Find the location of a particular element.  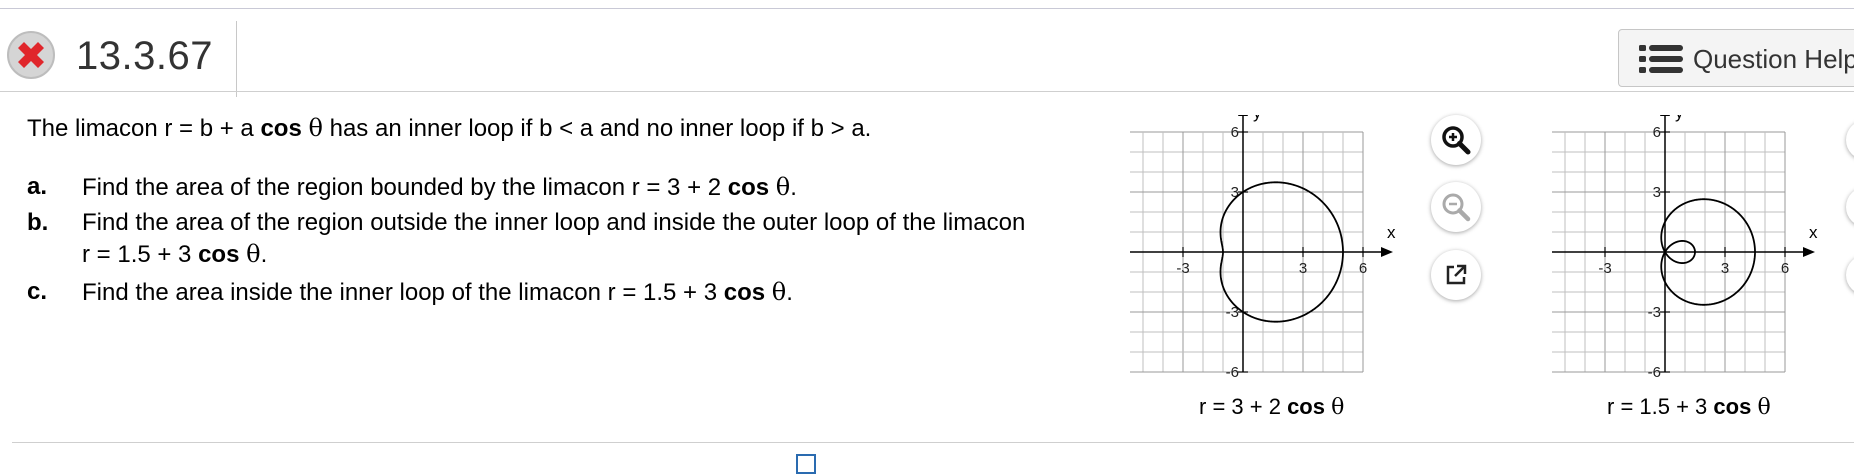

external-link-icon is located at coordinates (1456, 274).